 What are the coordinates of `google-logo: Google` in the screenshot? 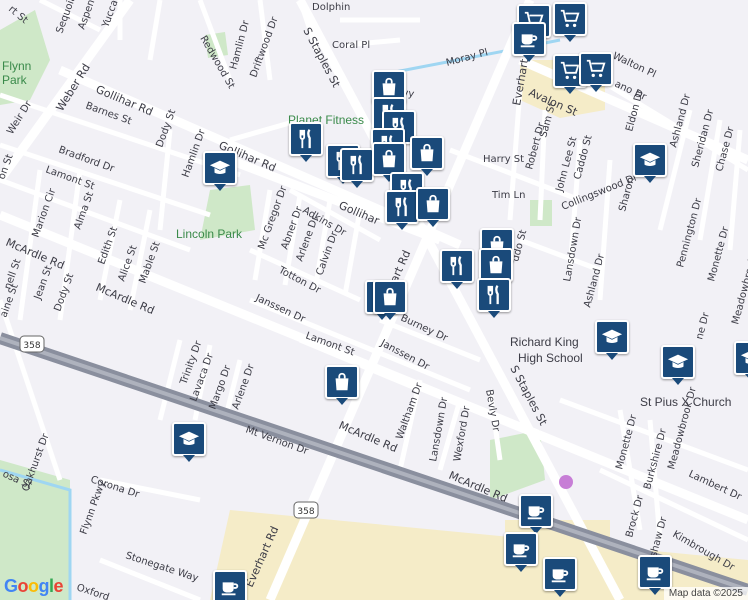 It's located at (34, 586).